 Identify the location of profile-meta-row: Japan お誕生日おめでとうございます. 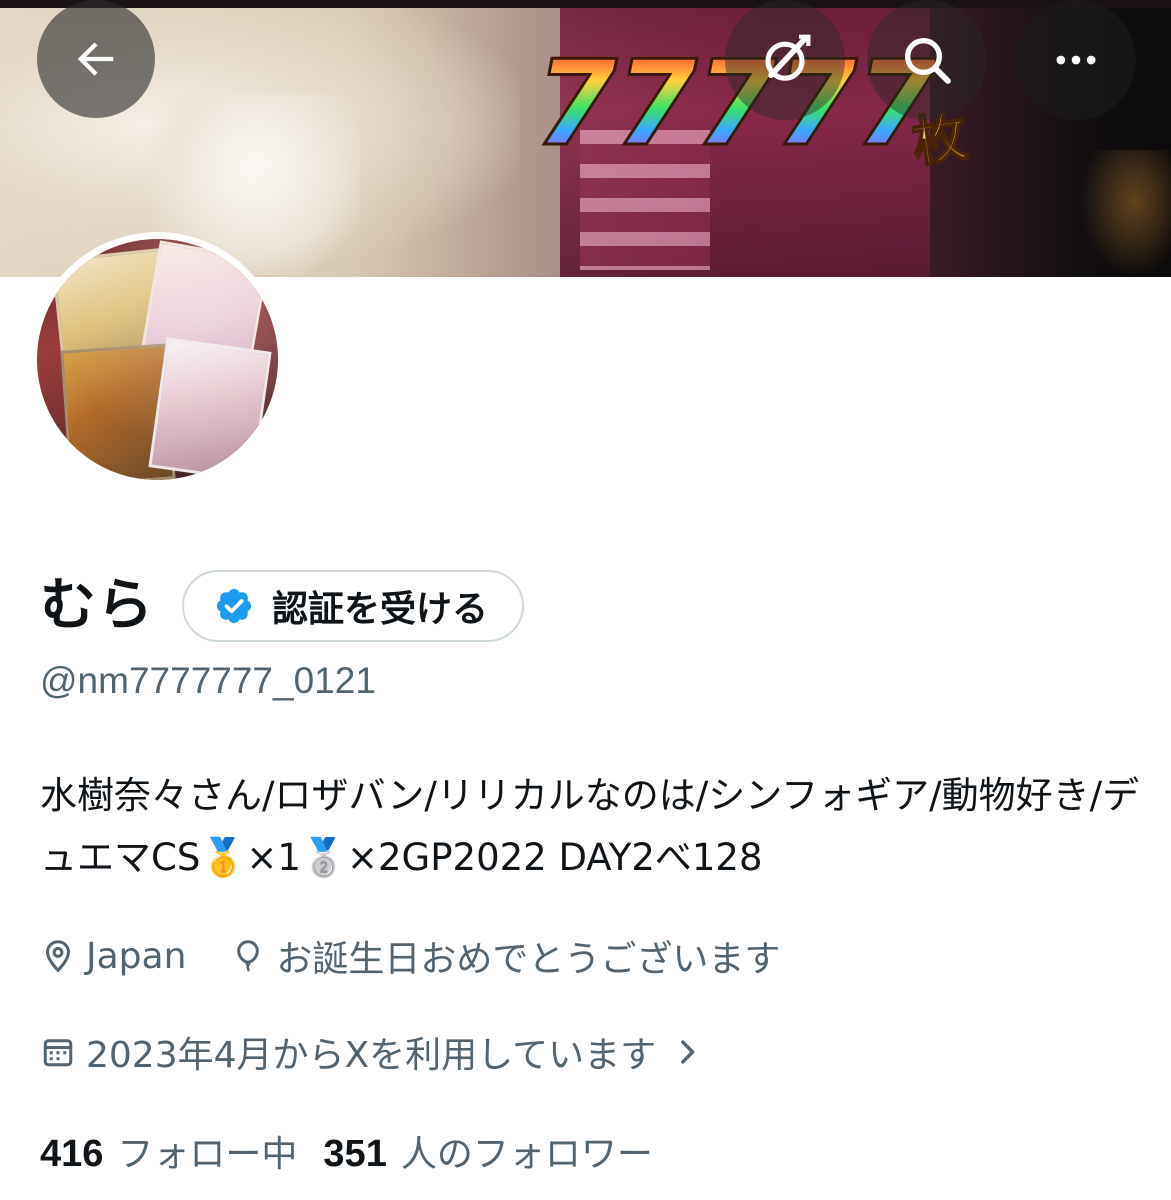
(410, 956).